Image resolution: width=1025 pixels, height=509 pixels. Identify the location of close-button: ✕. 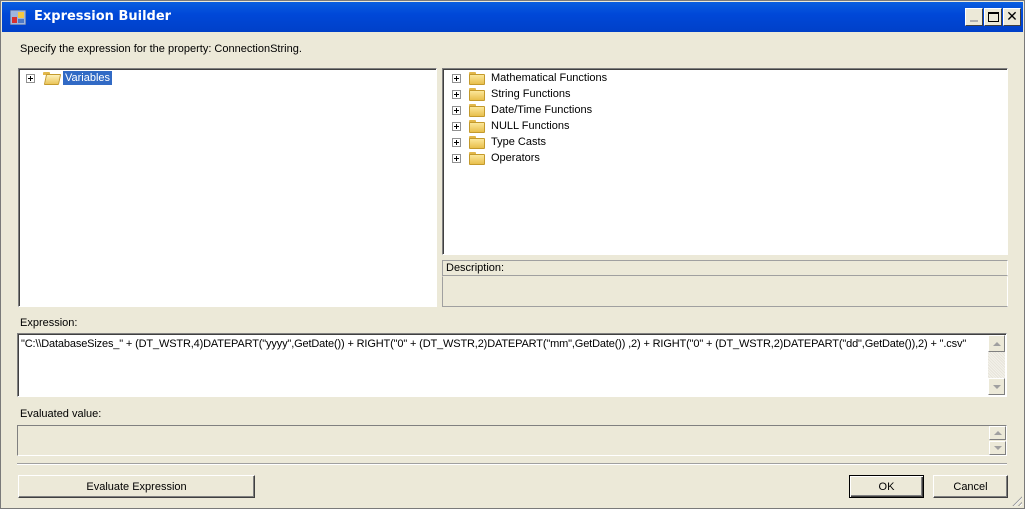
(1012, 17).